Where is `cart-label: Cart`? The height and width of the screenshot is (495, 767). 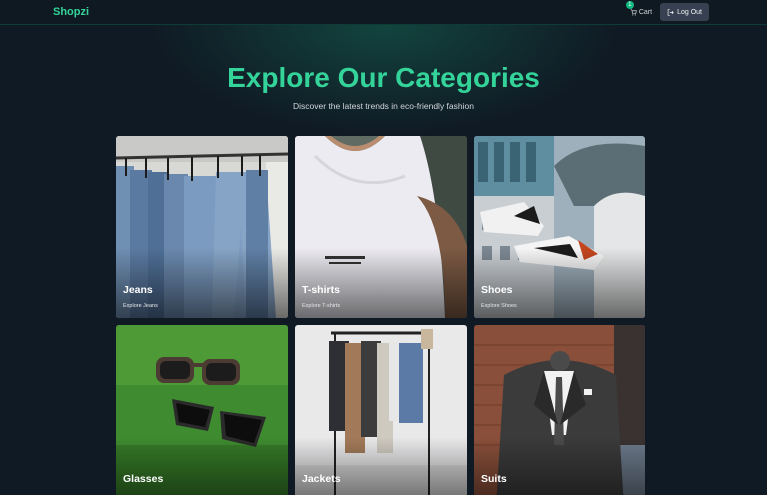
cart-label: Cart is located at coordinates (645, 12).